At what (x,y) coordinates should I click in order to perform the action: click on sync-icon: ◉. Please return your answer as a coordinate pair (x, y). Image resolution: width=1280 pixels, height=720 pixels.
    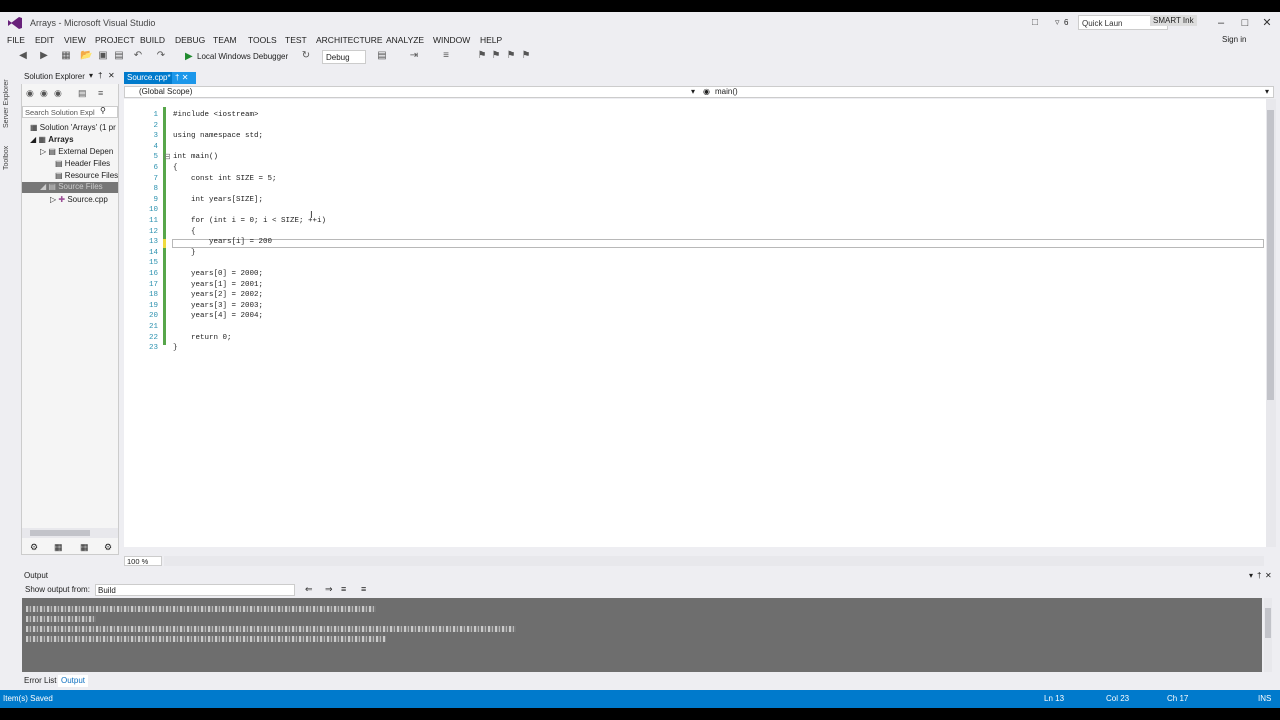
    Looking at the image, I should click on (44, 93).